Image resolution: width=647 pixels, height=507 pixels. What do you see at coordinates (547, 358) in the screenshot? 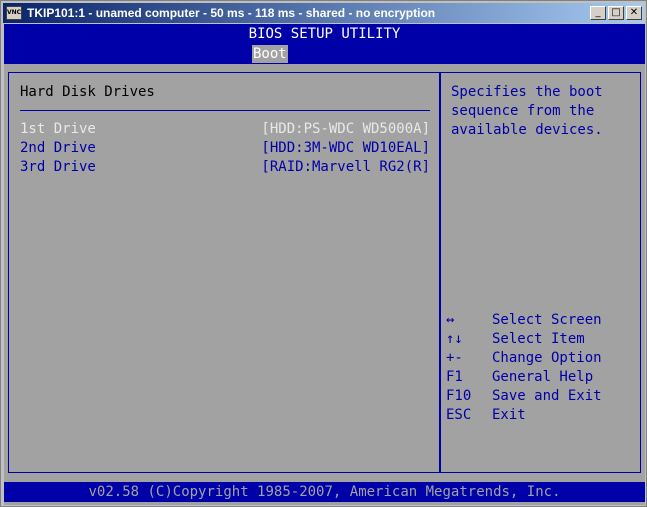
I see `key-desc: Change Option` at bounding box center [547, 358].